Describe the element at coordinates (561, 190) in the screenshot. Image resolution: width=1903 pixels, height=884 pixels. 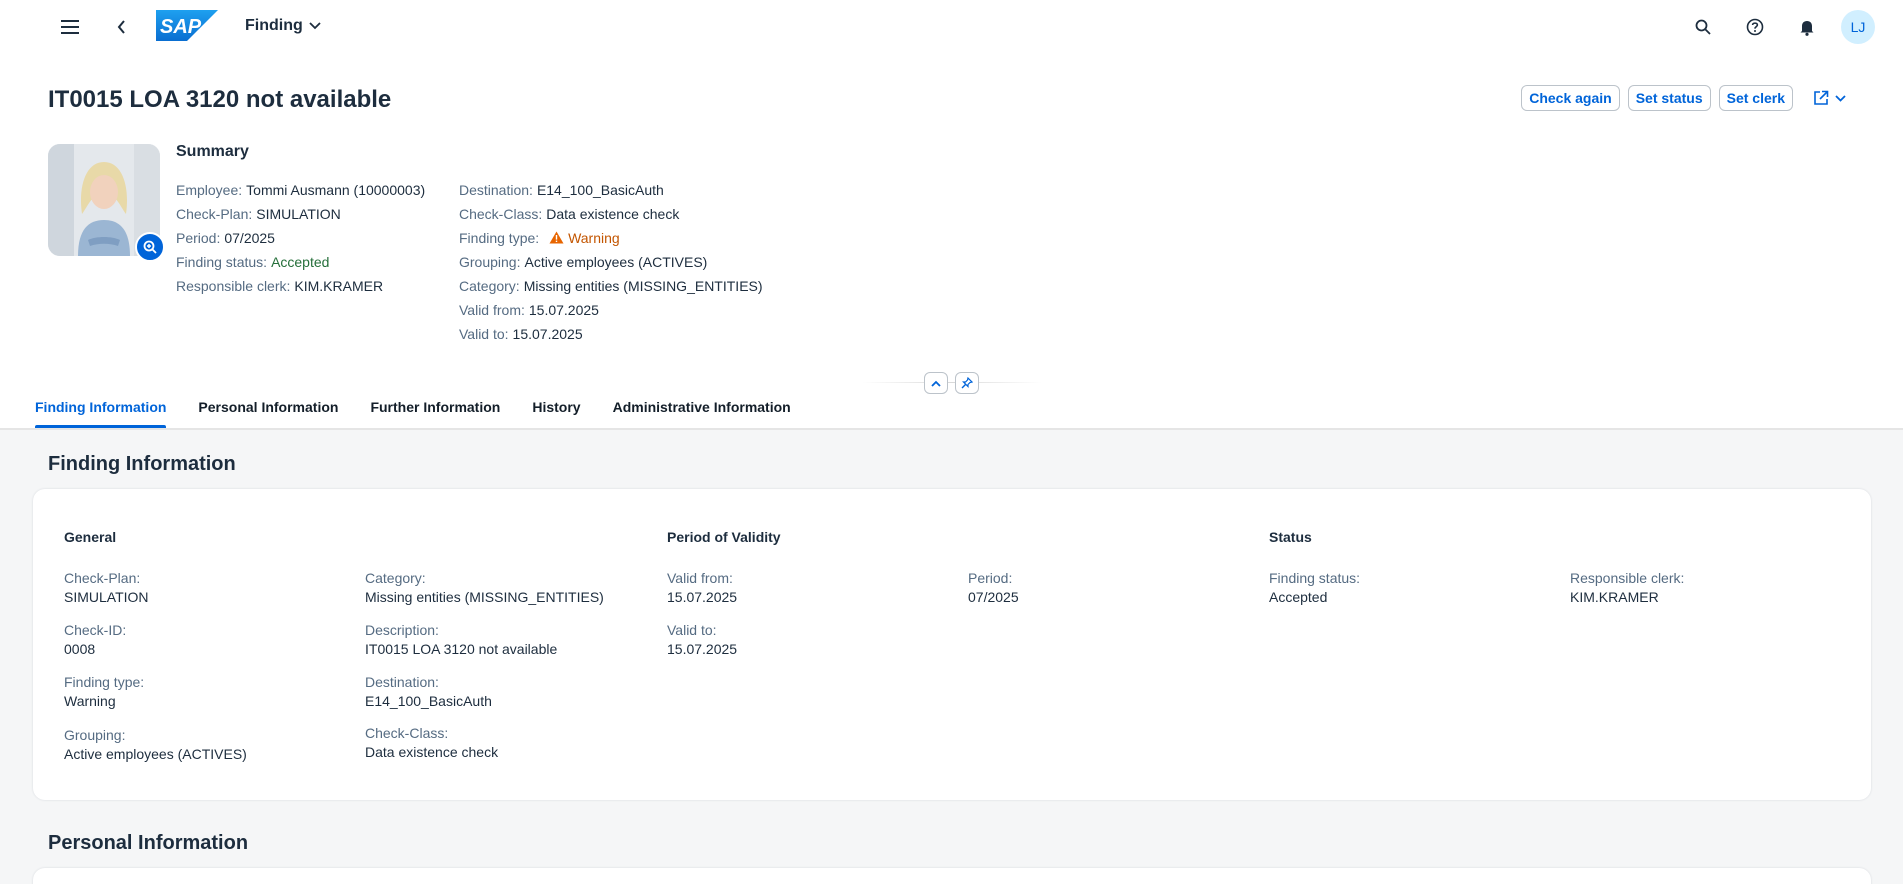
I see `summary-field-destination: Destination: E14_100_BasicAuth` at that location.